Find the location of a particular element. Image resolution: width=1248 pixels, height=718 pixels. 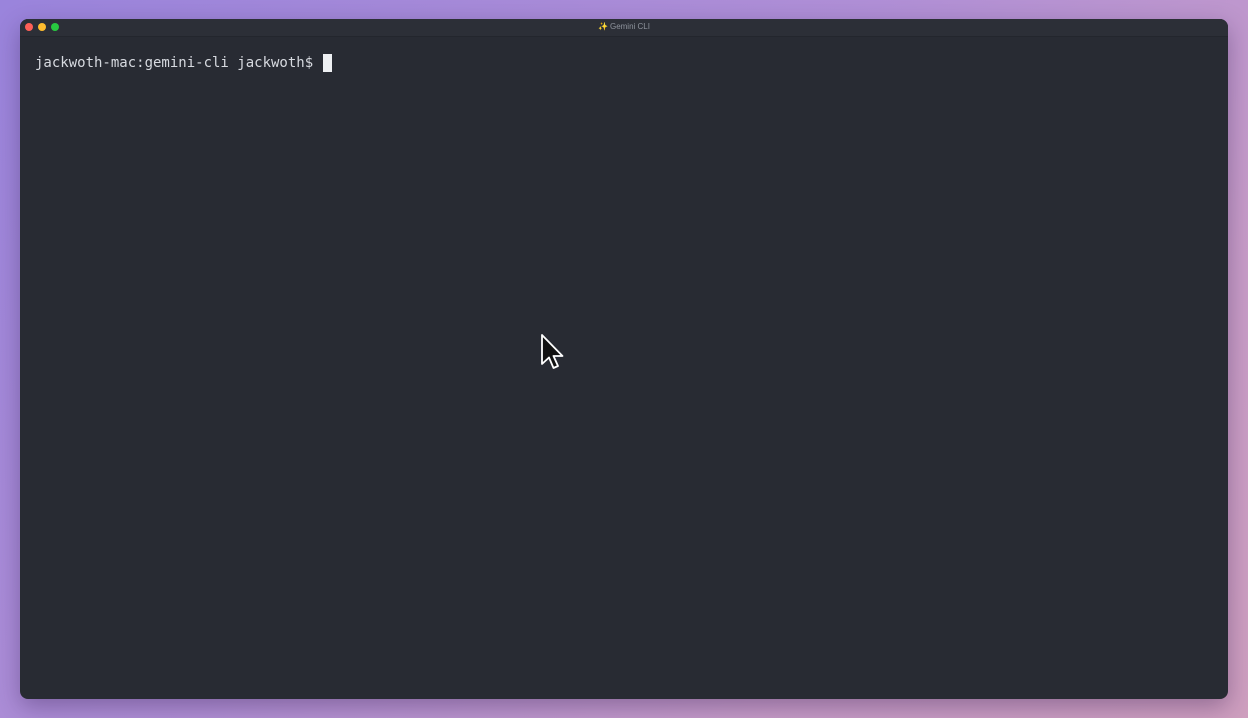

title-bar: ✨ Gemini CLI is located at coordinates (624, 28).